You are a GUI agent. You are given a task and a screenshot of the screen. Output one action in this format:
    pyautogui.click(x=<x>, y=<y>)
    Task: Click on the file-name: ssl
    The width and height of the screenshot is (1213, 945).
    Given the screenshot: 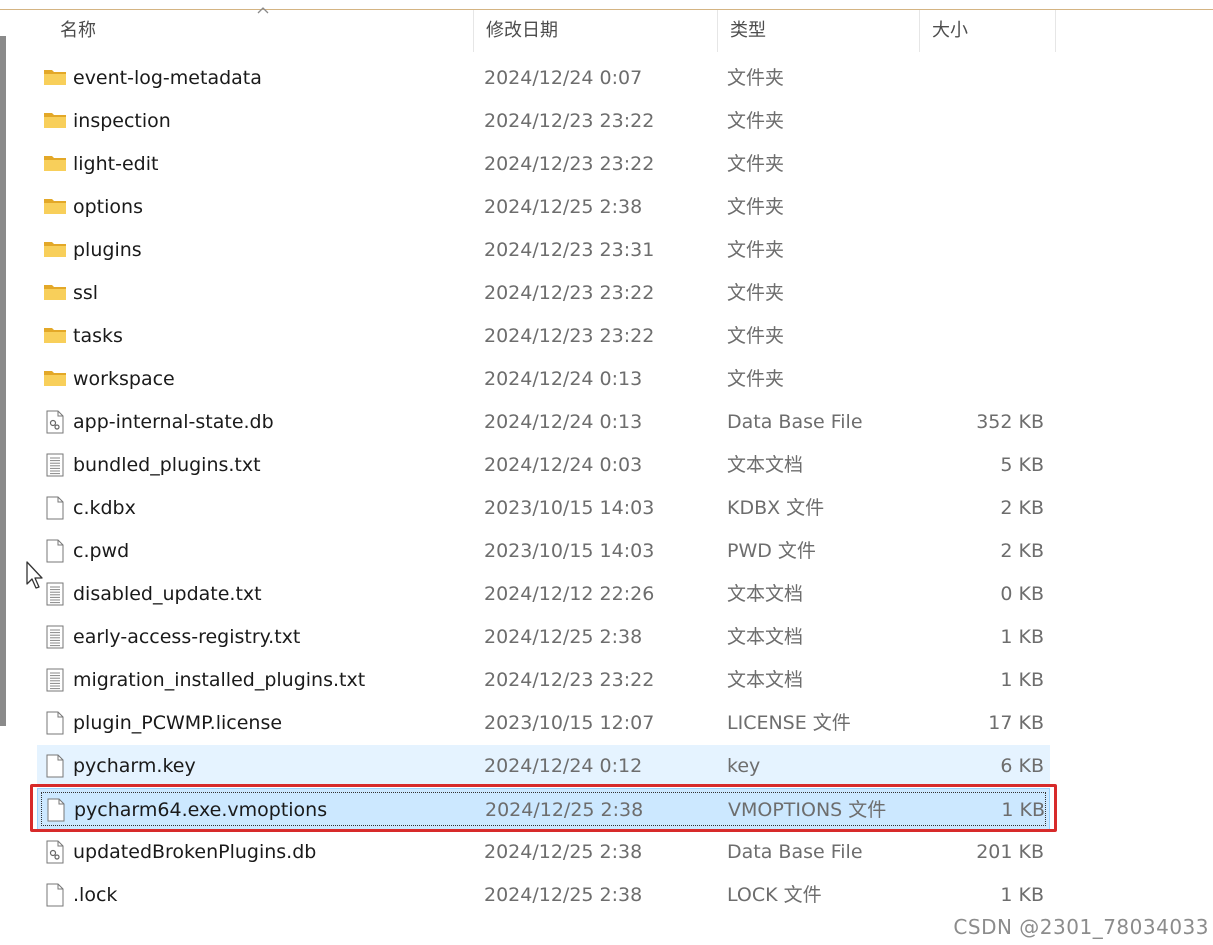 What is the action you would take?
    pyautogui.click(x=86, y=293)
    